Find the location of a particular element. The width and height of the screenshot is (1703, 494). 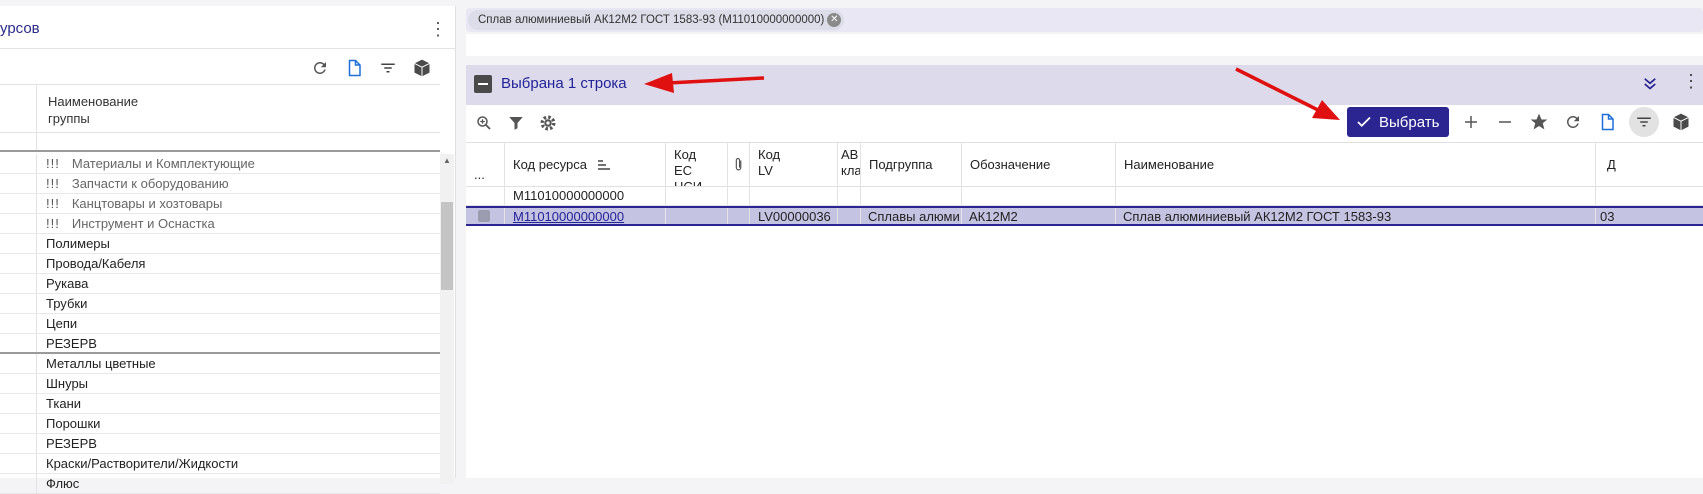

tree-item: Рукава is located at coordinates (220, 284).